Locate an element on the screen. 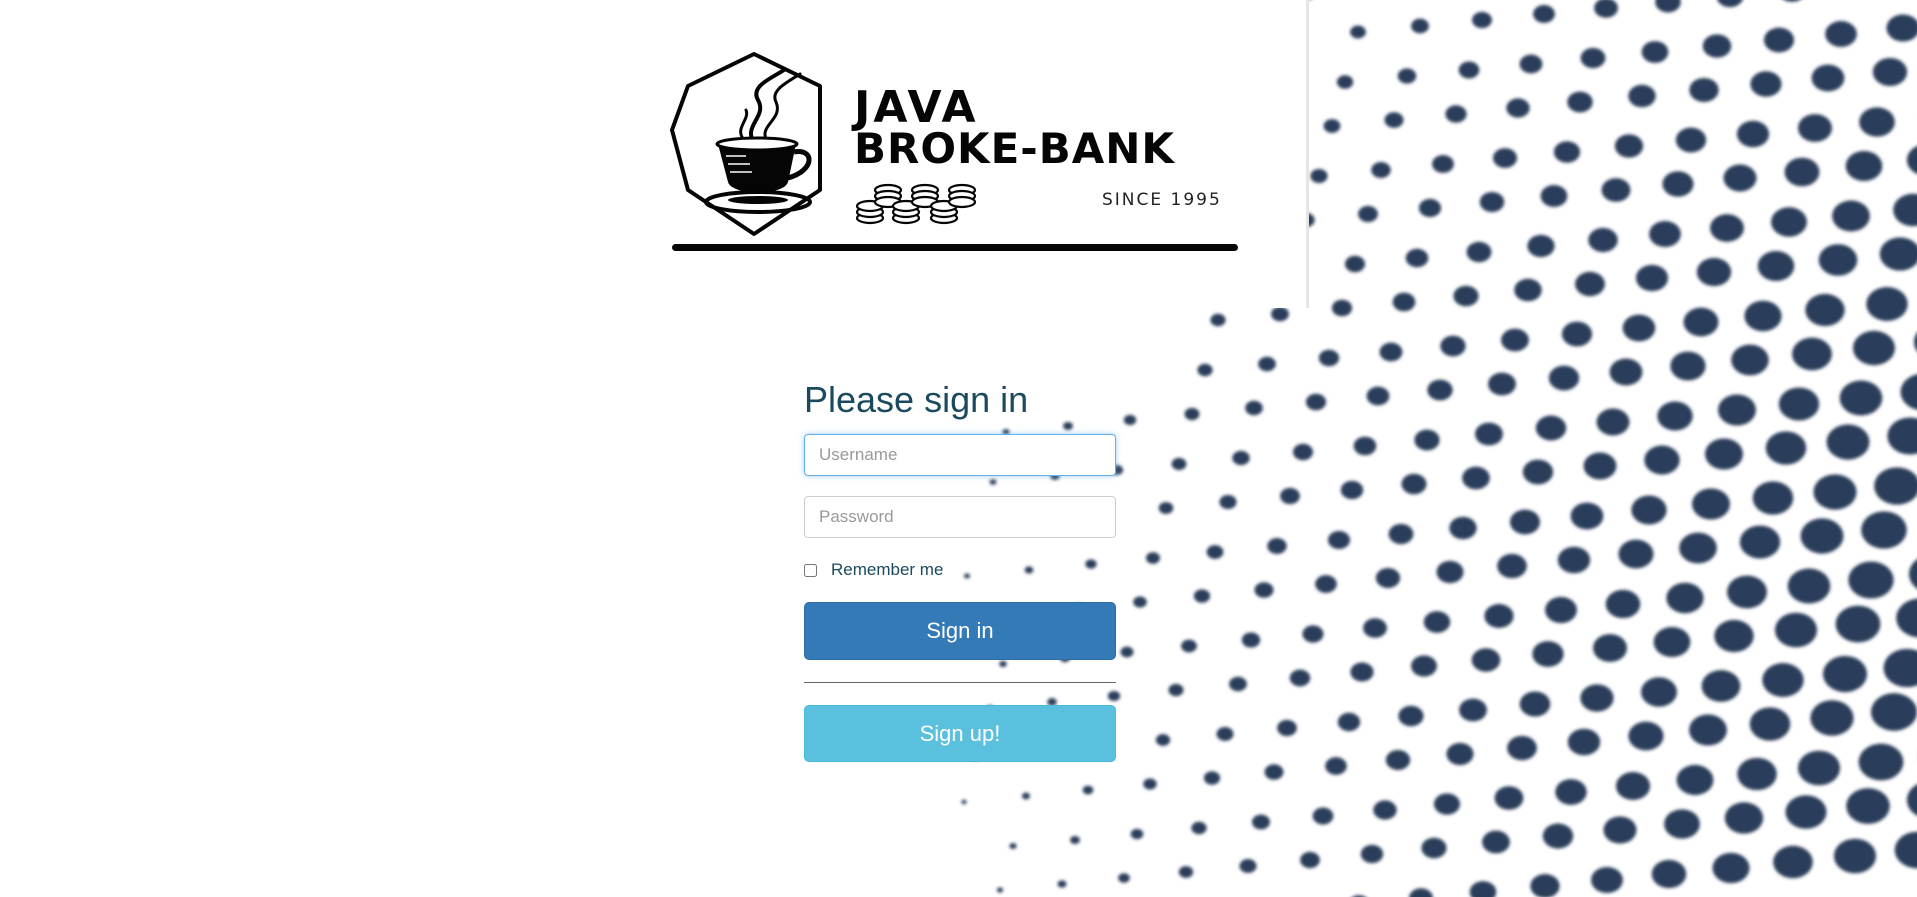  brand-since: SINCE 1995 is located at coordinates (1162, 200).